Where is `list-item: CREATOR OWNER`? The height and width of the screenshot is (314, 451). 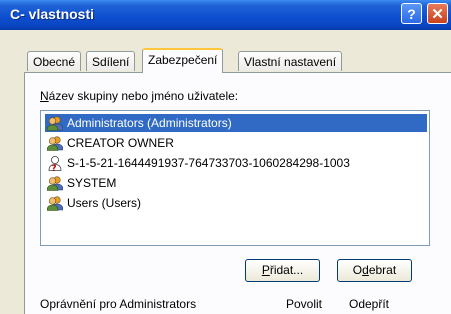 list-item: CREATOR OWNER is located at coordinates (236, 143).